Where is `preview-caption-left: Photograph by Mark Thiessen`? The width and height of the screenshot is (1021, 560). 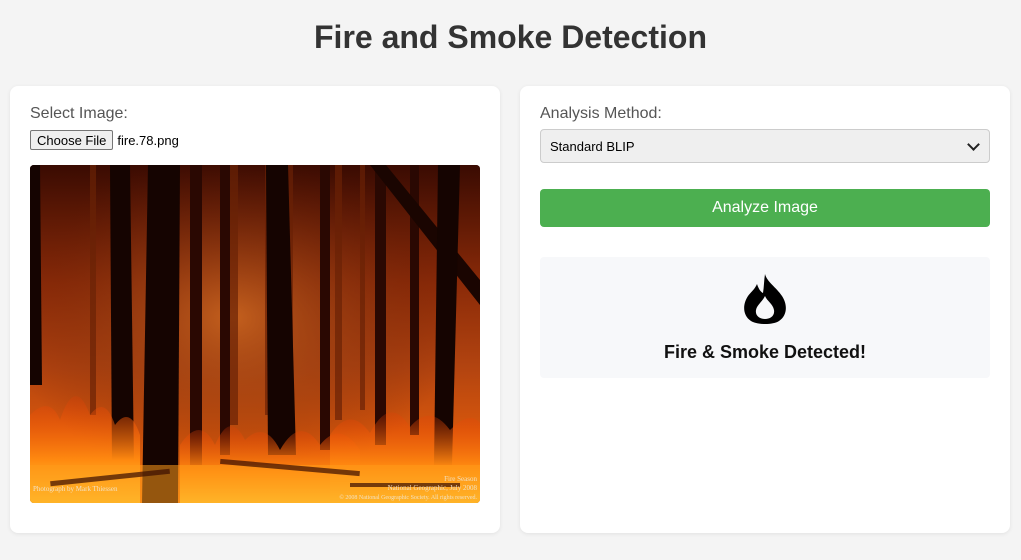 preview-caption-left: Photograph by Mark Thiessen is located at coordinates (75, 489).